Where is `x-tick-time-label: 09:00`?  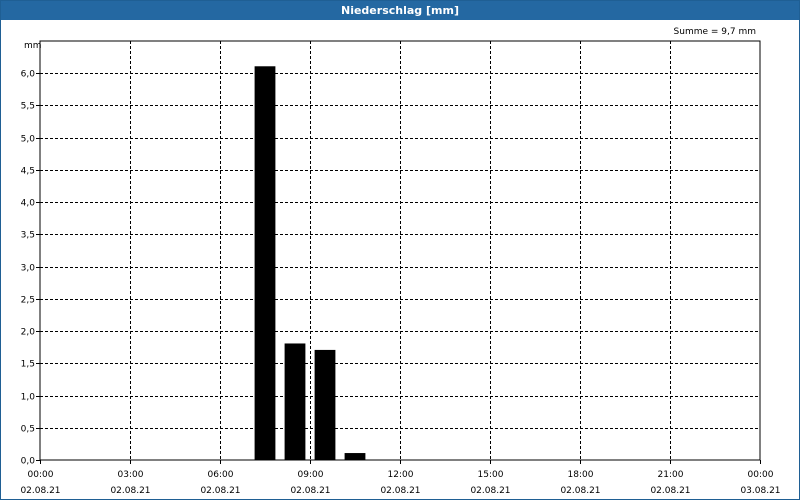
x-tick-time-label: 09:00 is located at coordinates (311, 475).